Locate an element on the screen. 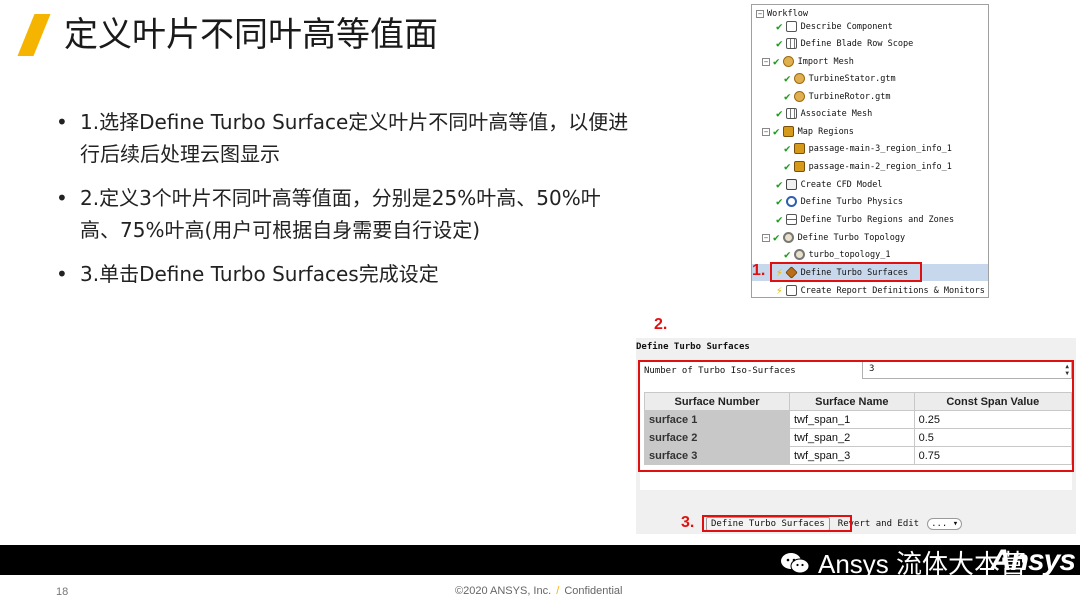 This screenshot has height=608, width=1080. page-number: 18 is located at coordinates (62, 592).